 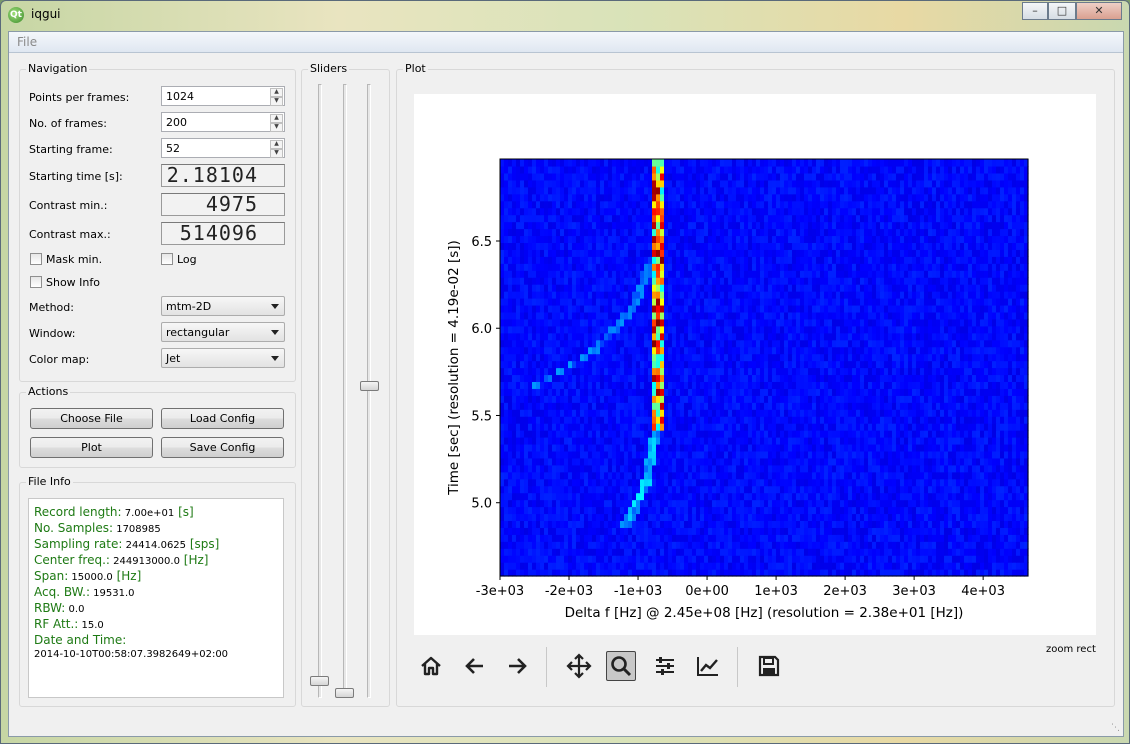 I want to click on window-combobox: rectangular, so click(x=223, y=332).